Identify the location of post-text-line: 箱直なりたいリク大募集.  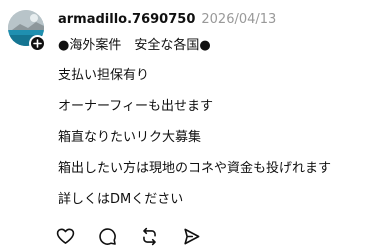
(130, 137).